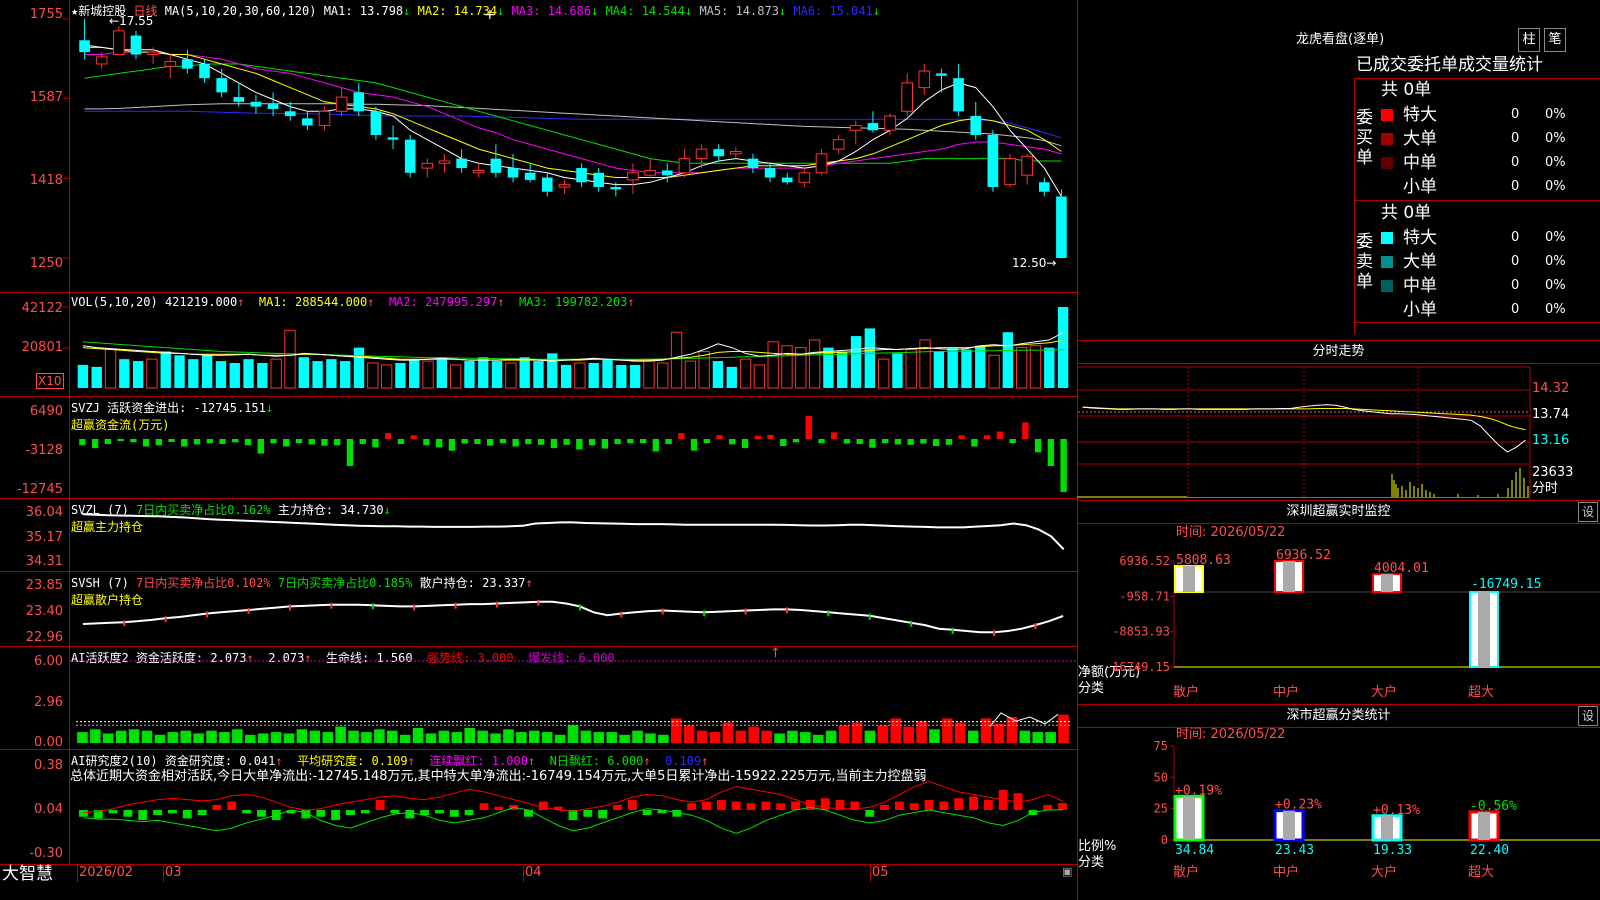 The image size is (1600, 900). I want to click on intraday-avg-line, so click(1304, 418).